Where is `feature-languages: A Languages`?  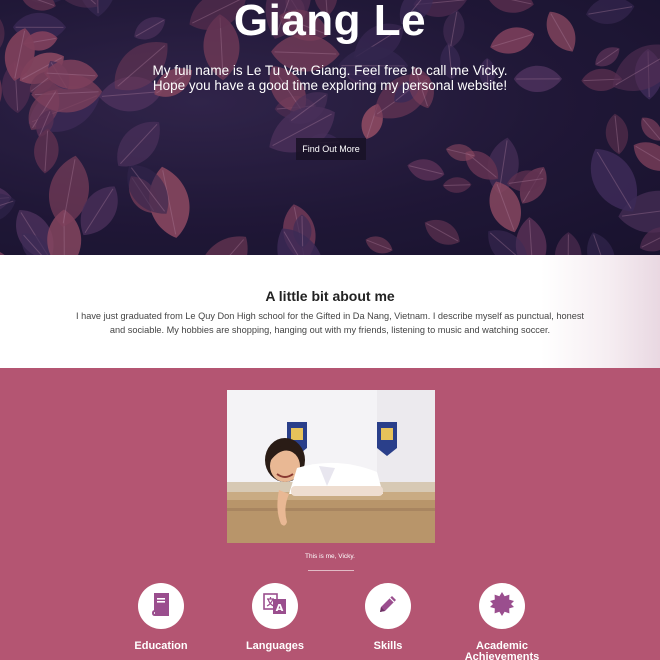 feature-languages: A Languages is located at coordinates (275, 617).